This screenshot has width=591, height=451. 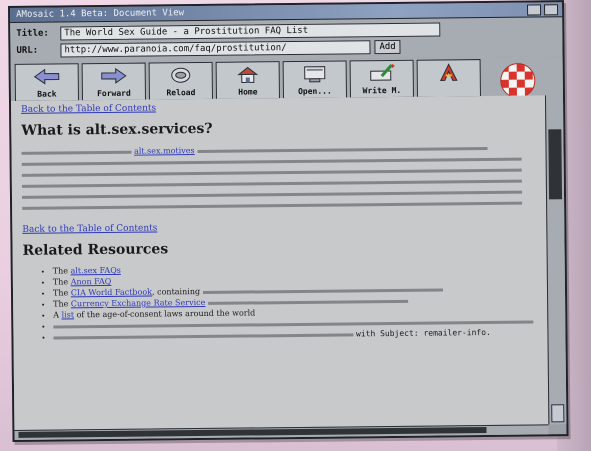 I want to click on resource-link: alt.sex FAQs, so click(x=96, y=271).